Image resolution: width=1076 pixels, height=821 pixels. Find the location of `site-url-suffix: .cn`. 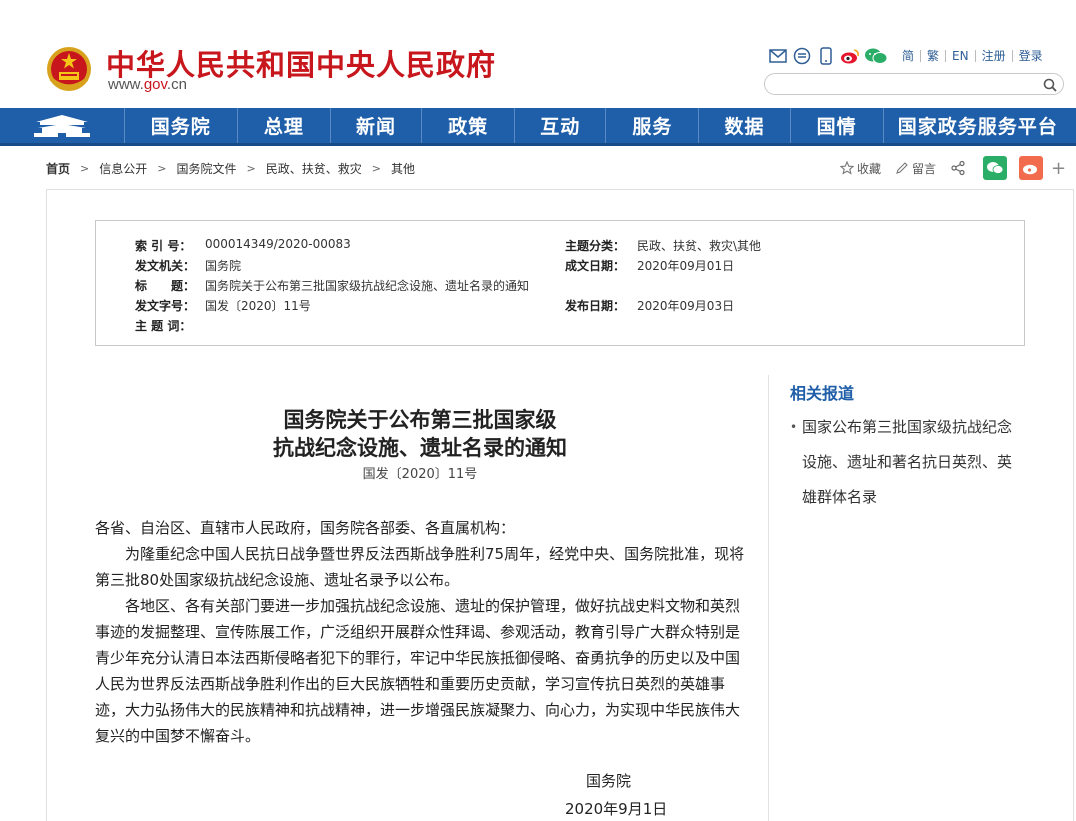

site-url-suffix: .cn is located at coordinates (176, 84).